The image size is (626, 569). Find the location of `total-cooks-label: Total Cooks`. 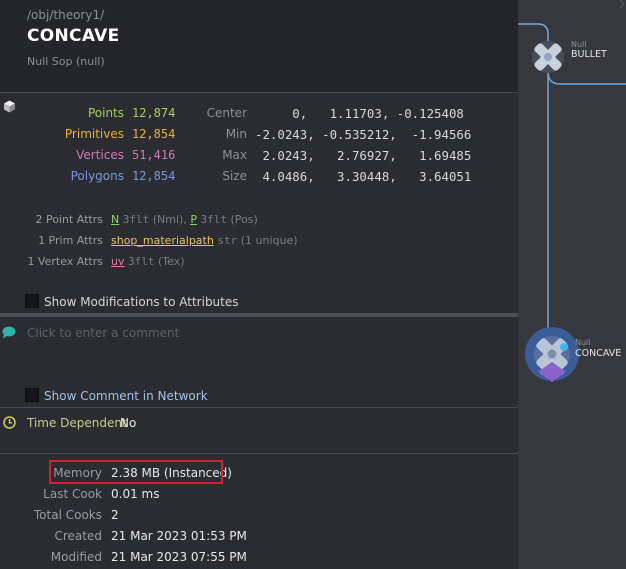

total-cooks-label: Total Cooks is located at coordinates (67, 515).